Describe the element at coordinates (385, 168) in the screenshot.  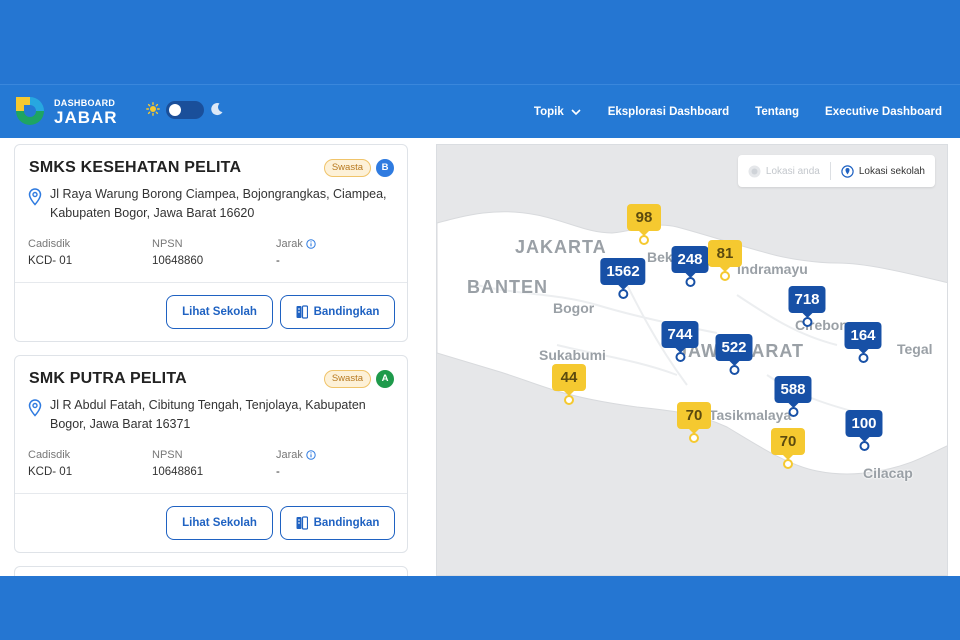
I see `accreditation-badge: B` at that location.